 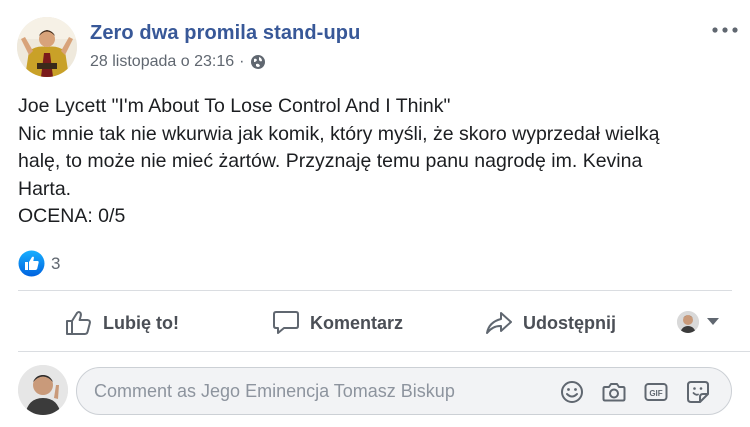 I want to click on action-bar: Lubię to! Komentarz Udostępnij, so click(x=375, y=323).